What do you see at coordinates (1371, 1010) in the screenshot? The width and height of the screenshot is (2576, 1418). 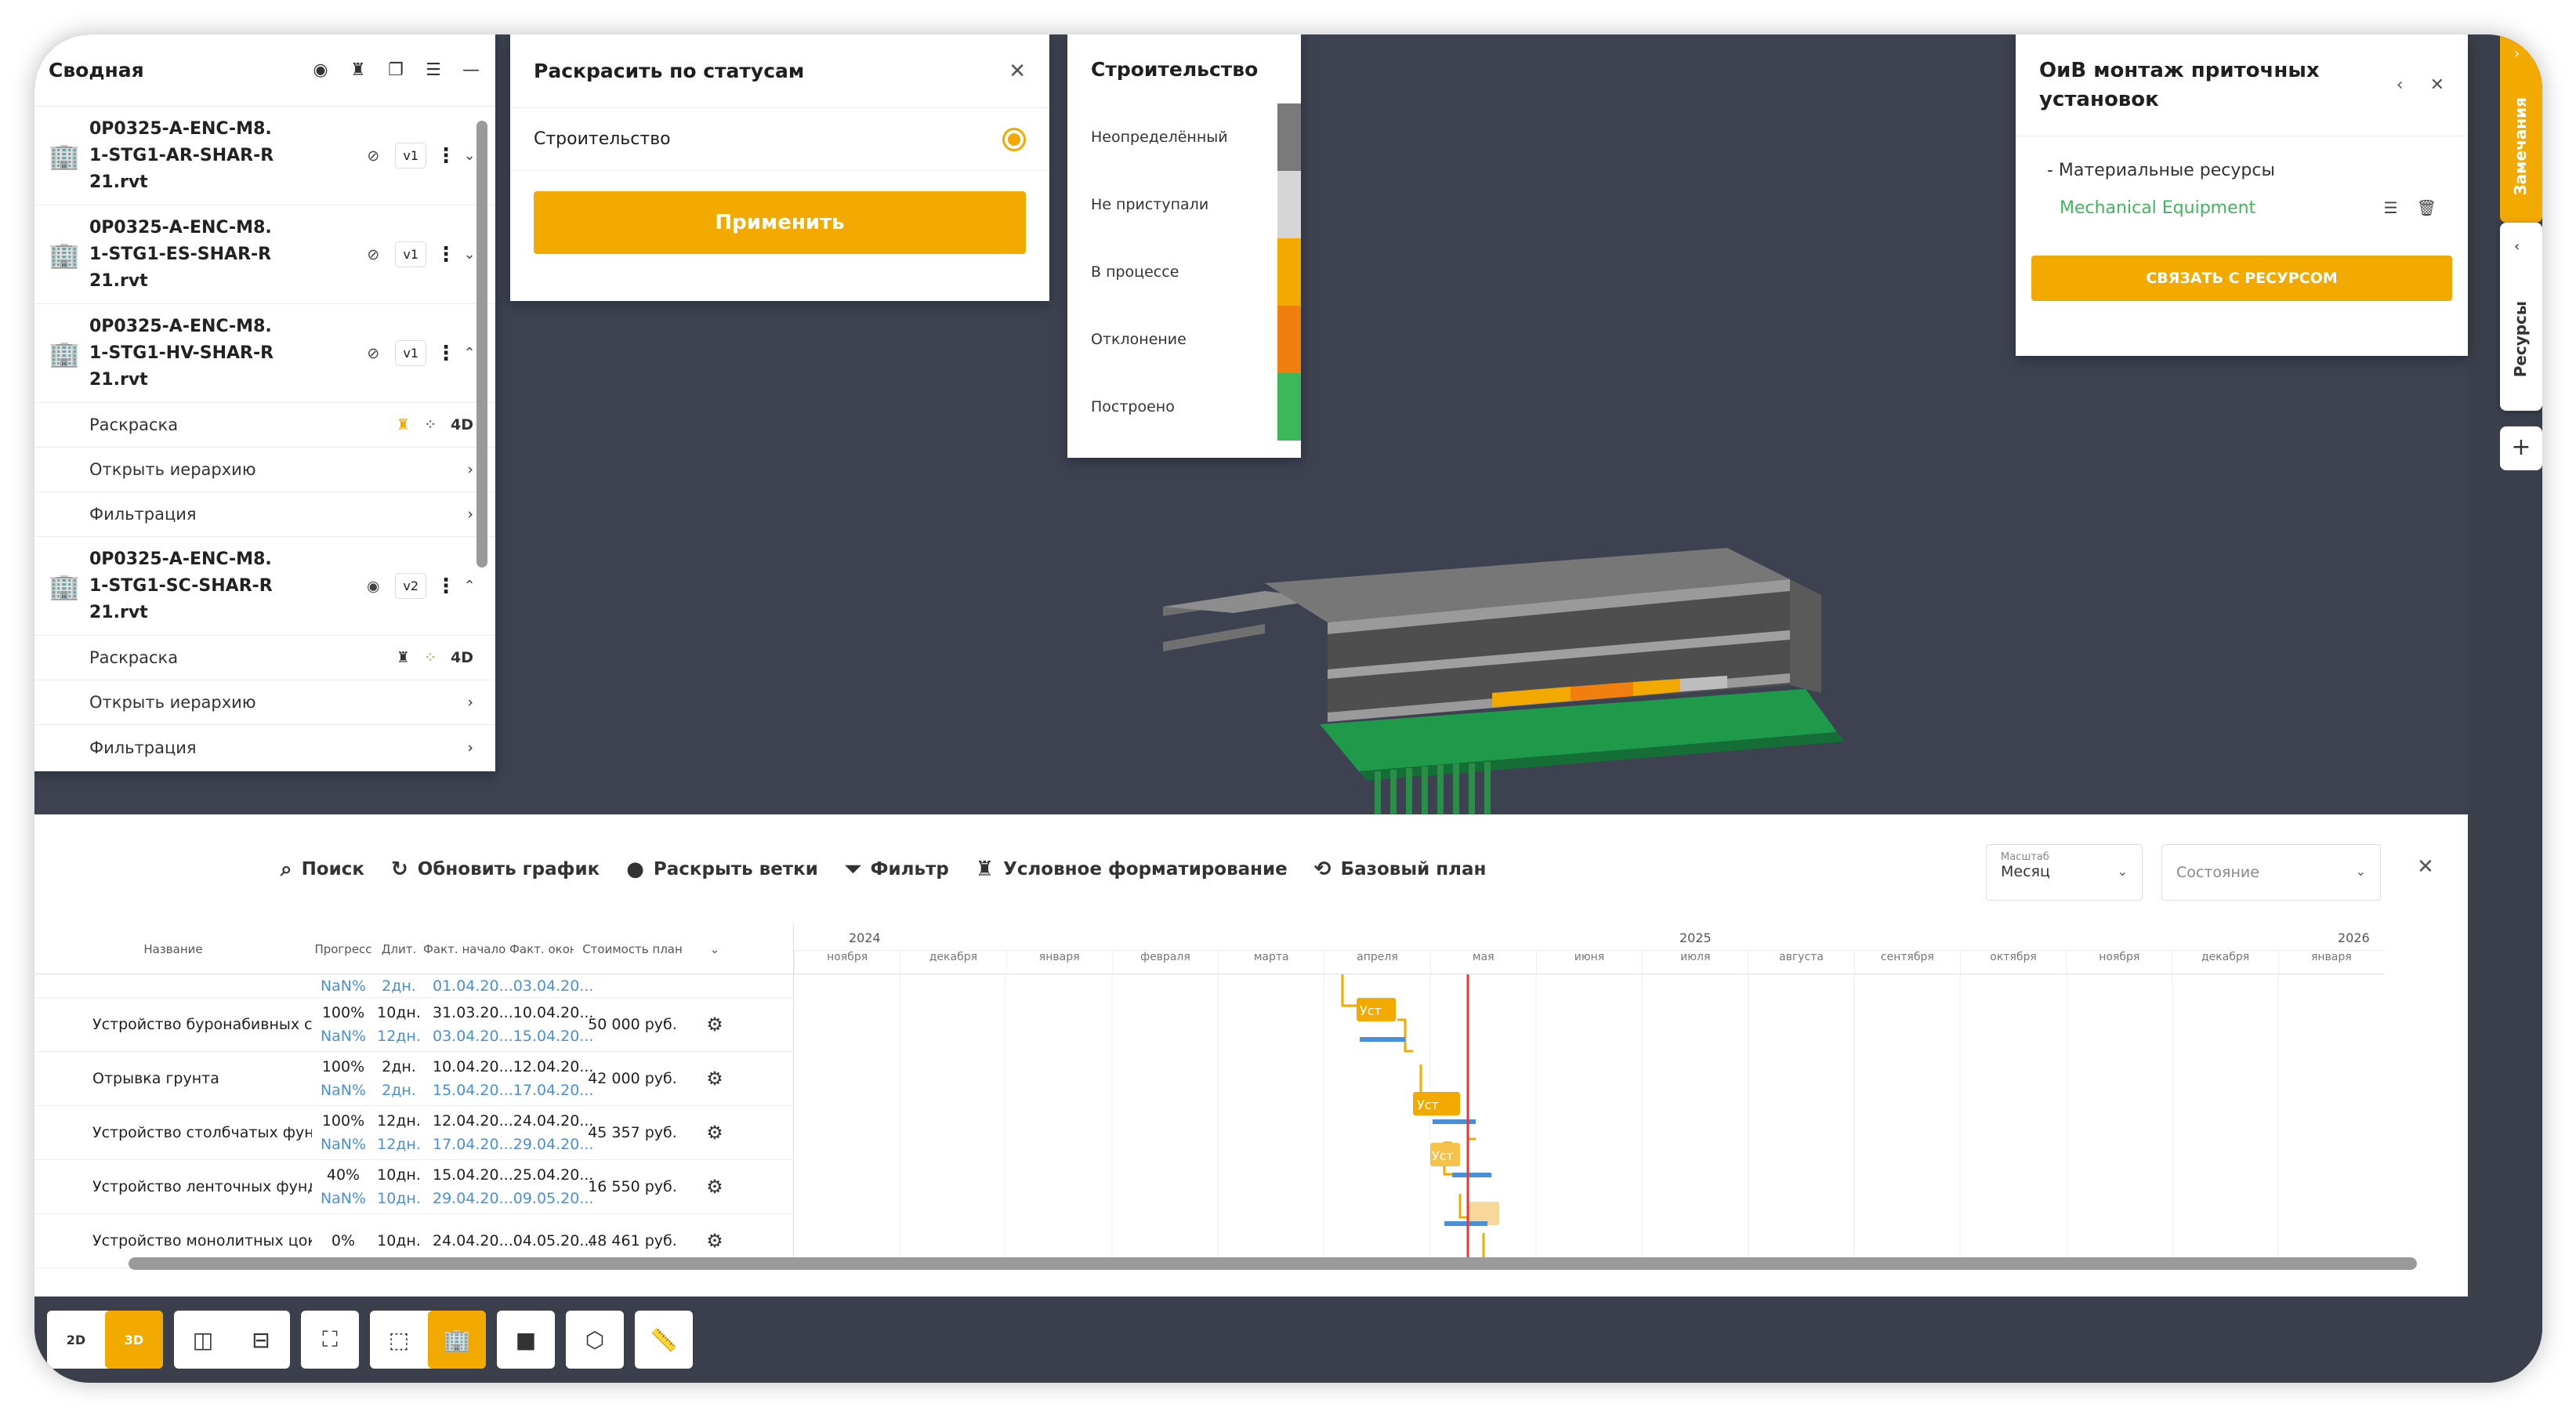 I see `svg-text: Уст` at bounding box center [1371, 1010].